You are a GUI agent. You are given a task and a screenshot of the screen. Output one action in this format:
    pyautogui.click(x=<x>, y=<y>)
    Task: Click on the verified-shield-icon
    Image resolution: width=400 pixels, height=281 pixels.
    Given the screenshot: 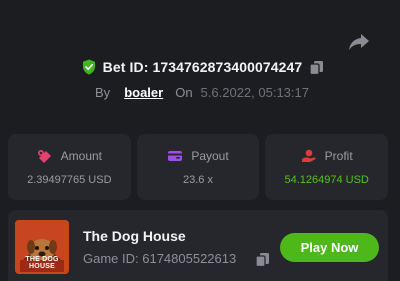 What is the action you would take?
    pyautogui.click(x=89, y=67)
    